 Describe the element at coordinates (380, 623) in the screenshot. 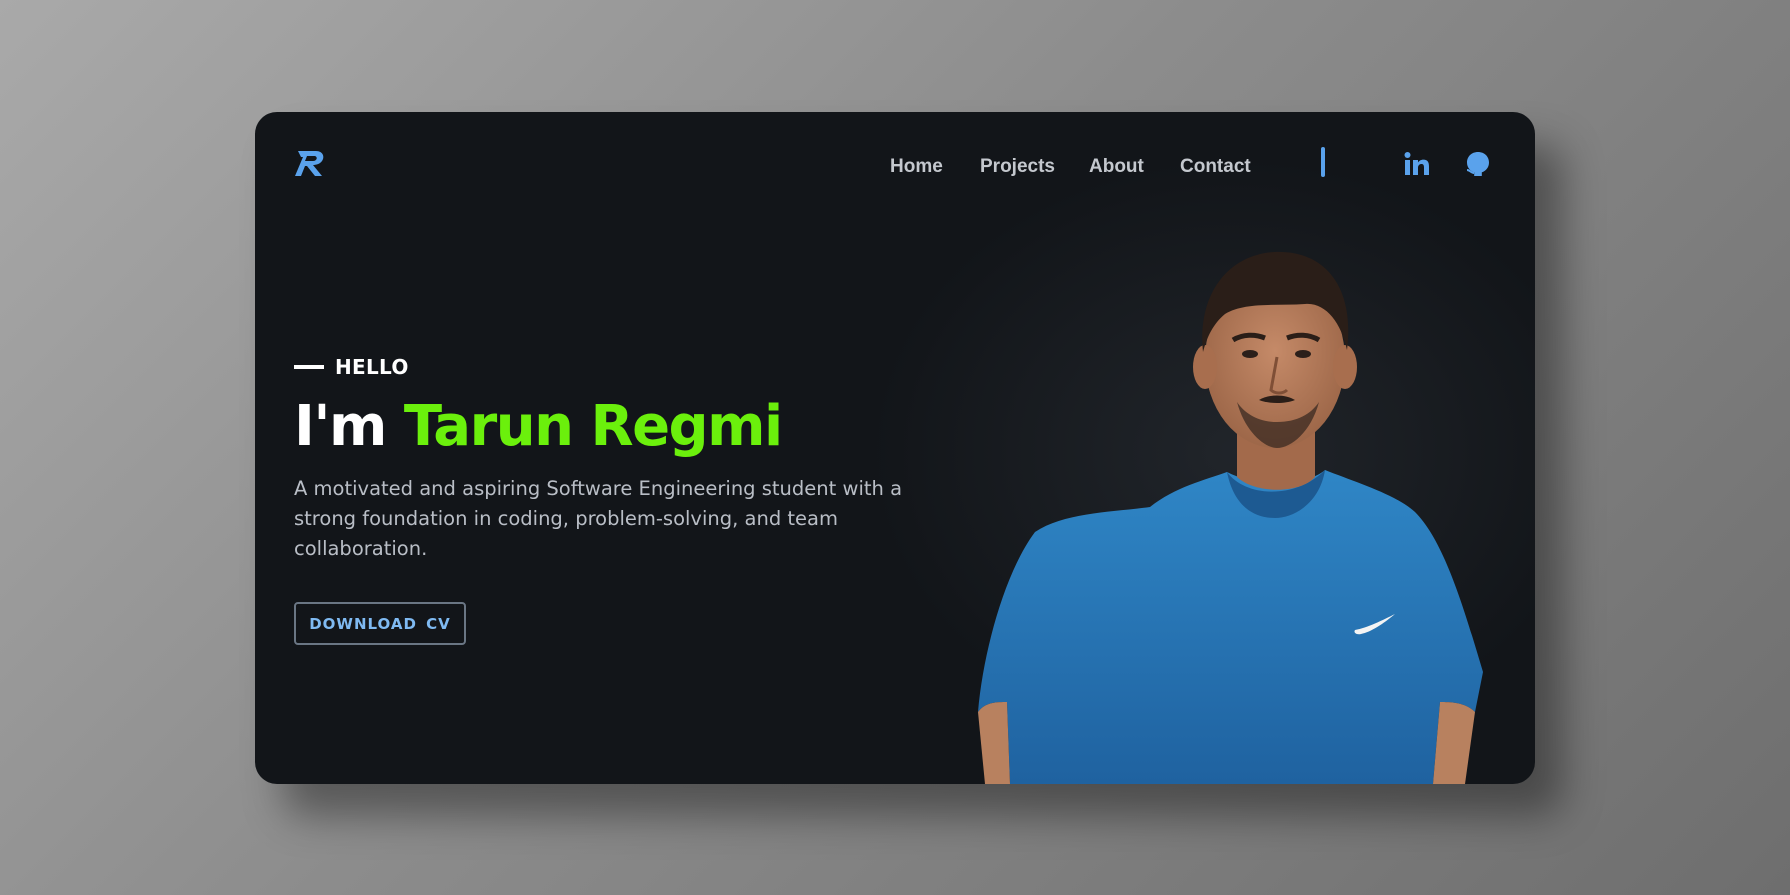

I see `download-cv-button: DOWNLOAD CV` at that location.